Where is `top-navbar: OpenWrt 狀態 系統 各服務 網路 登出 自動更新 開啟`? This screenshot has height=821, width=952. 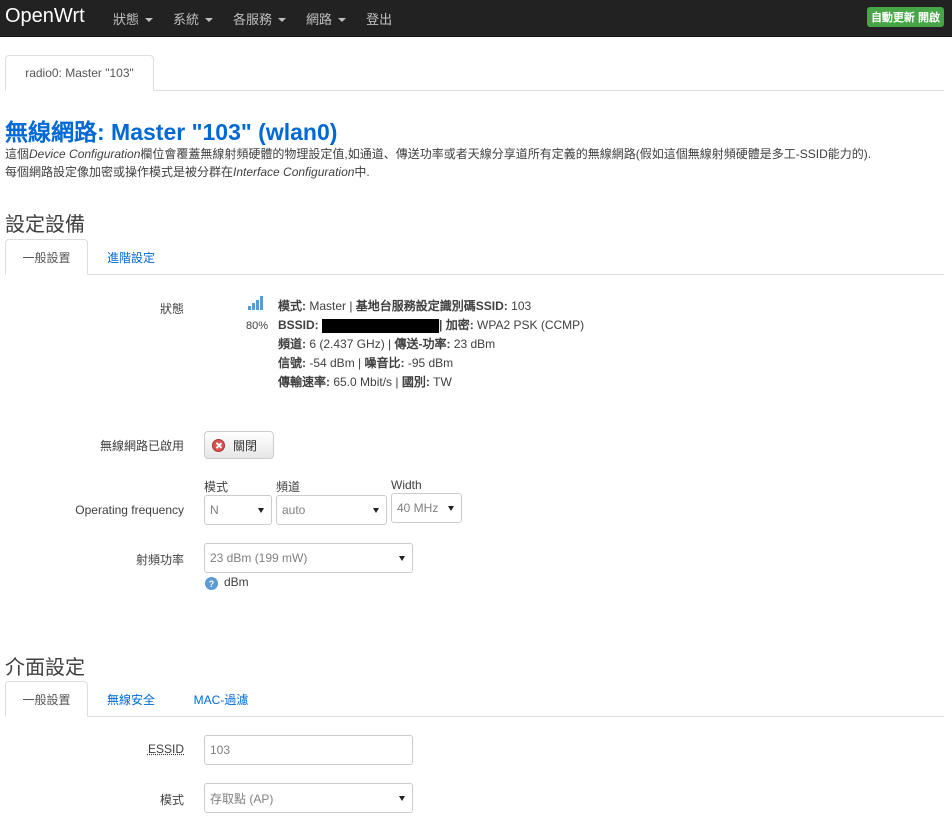
top-navbar: OpenWrt 狀態 系統 各服務 網路 登出 自動更新 開啟 is located at coordinates (476, 18).